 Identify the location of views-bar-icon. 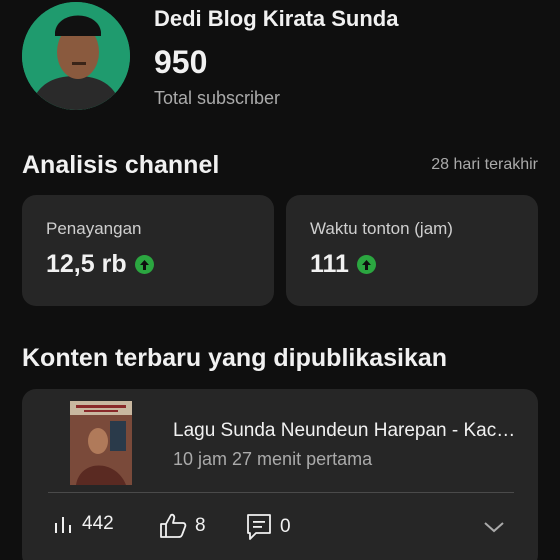
(63, 525).